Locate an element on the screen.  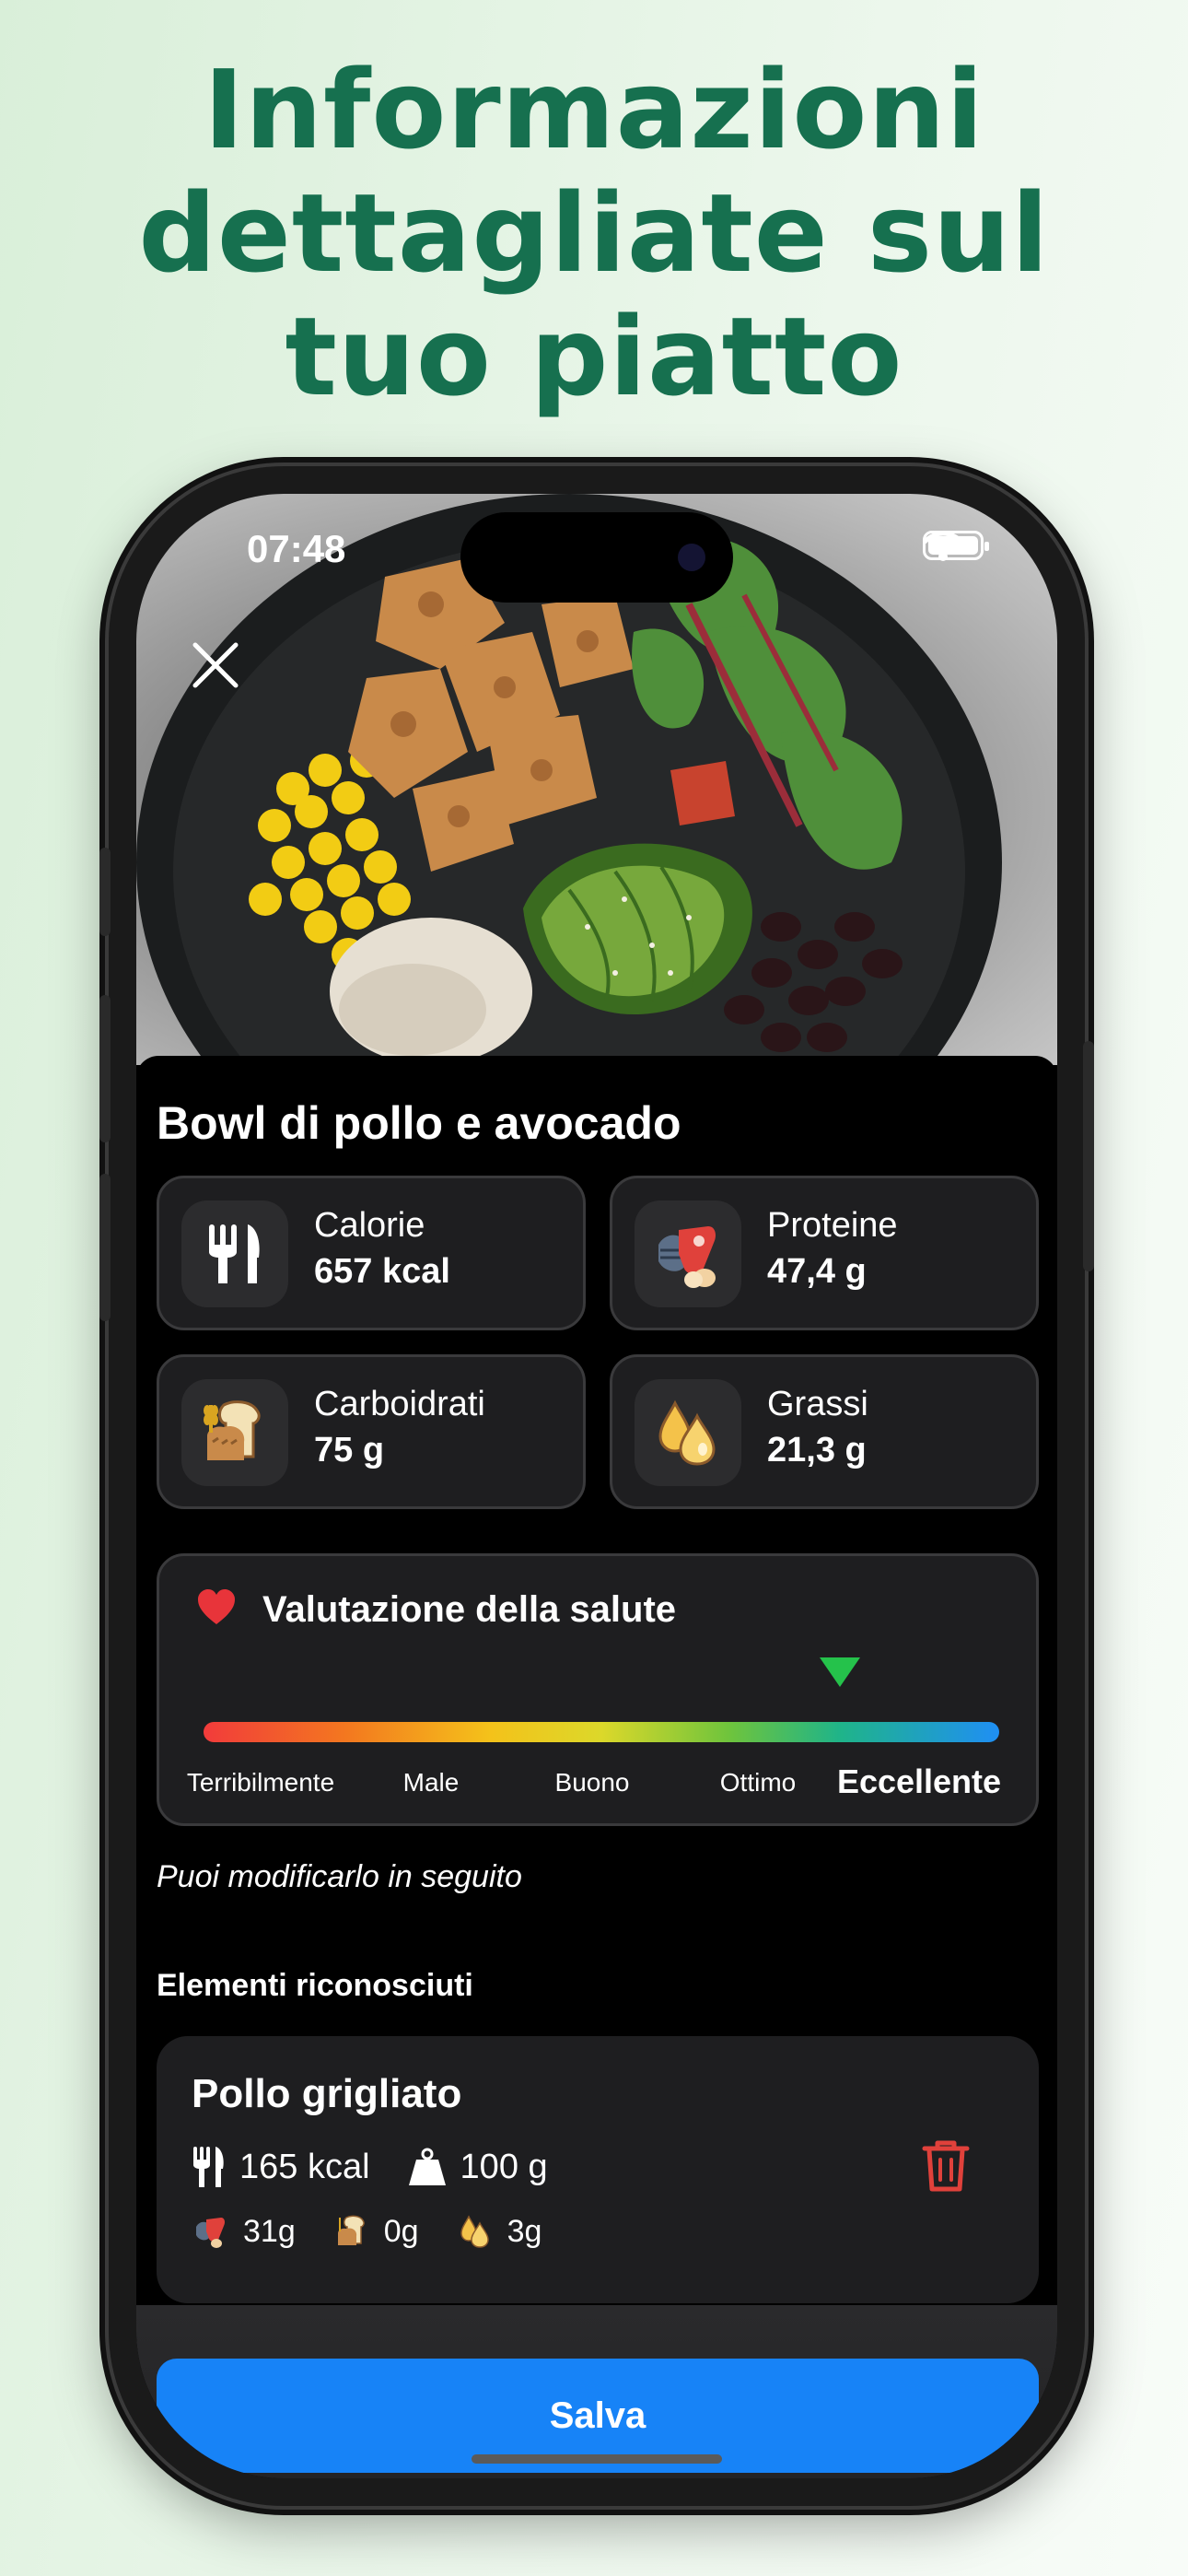
item-weight: 100 g is located at coordinates (504, 2166).